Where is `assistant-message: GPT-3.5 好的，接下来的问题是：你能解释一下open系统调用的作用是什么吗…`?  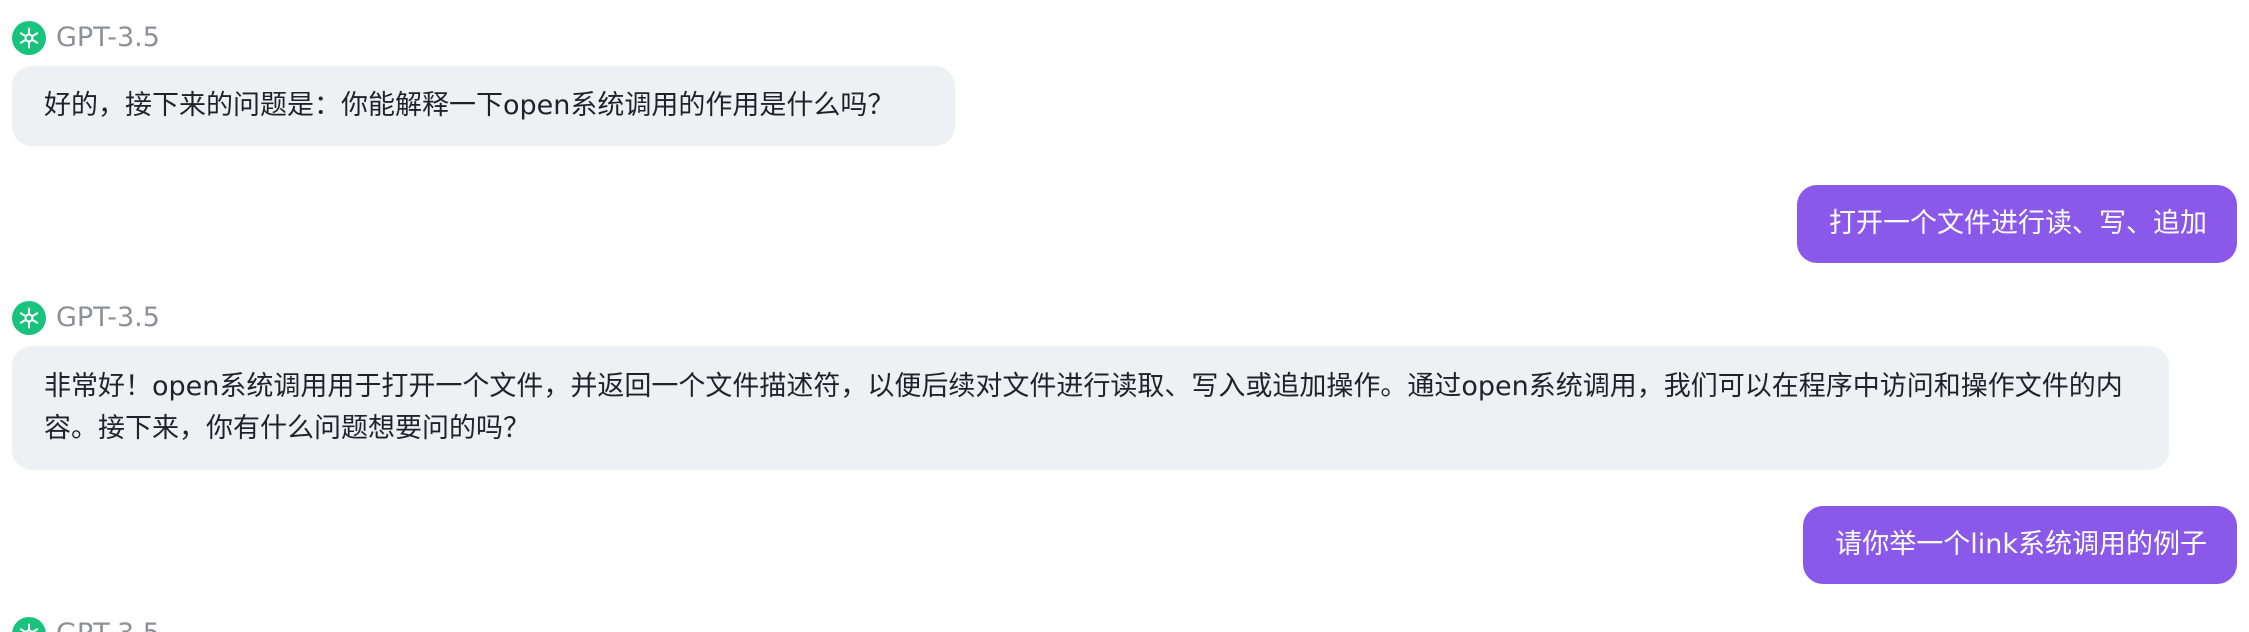 assistant-message: GPT-3.5 好的，接下来的问题是：你能解释一下open系统调用的作用是什么吗… is located at coordinates (483, 82).